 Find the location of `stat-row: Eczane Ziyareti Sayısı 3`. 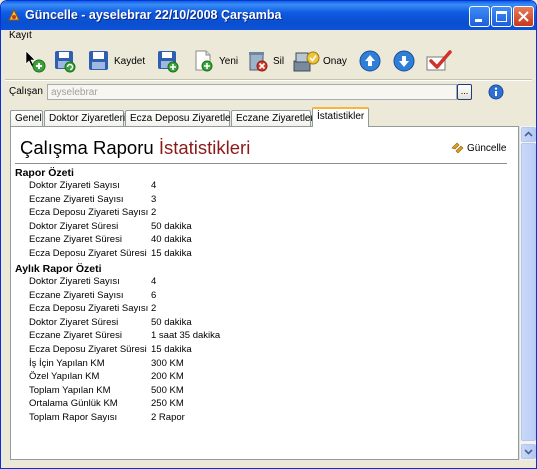

stat-row: Eczane Ziyareti Sayısı 3 is located at coordinates (179, 200).